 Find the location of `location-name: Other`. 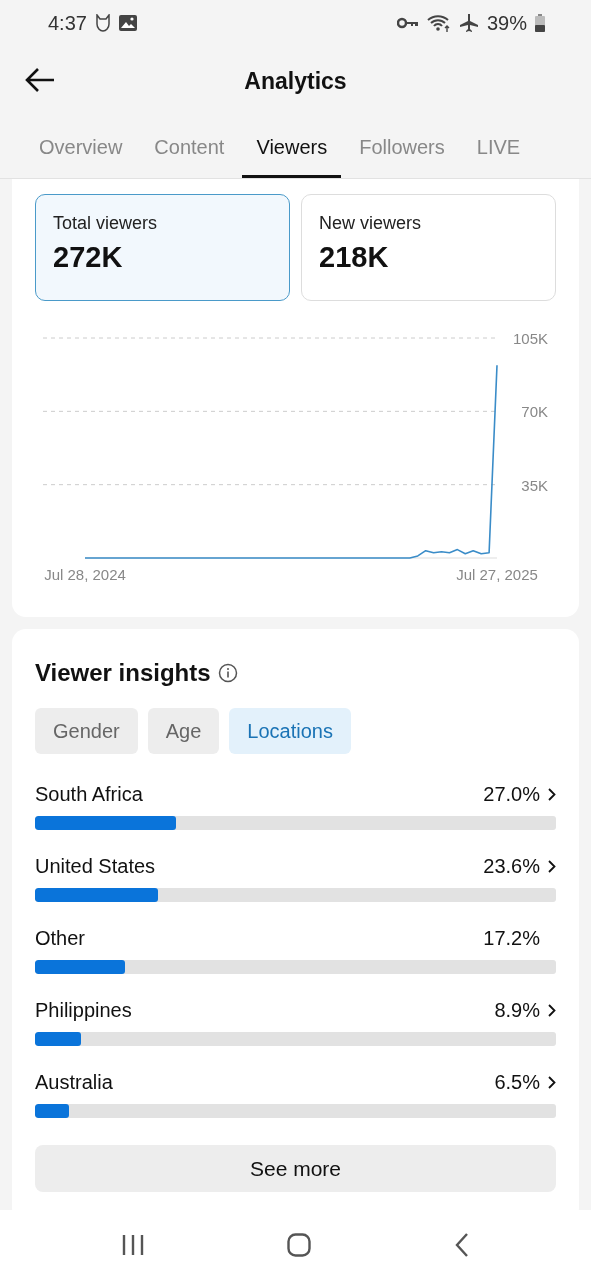

location-name: Other is located at coordinates (61, 938).